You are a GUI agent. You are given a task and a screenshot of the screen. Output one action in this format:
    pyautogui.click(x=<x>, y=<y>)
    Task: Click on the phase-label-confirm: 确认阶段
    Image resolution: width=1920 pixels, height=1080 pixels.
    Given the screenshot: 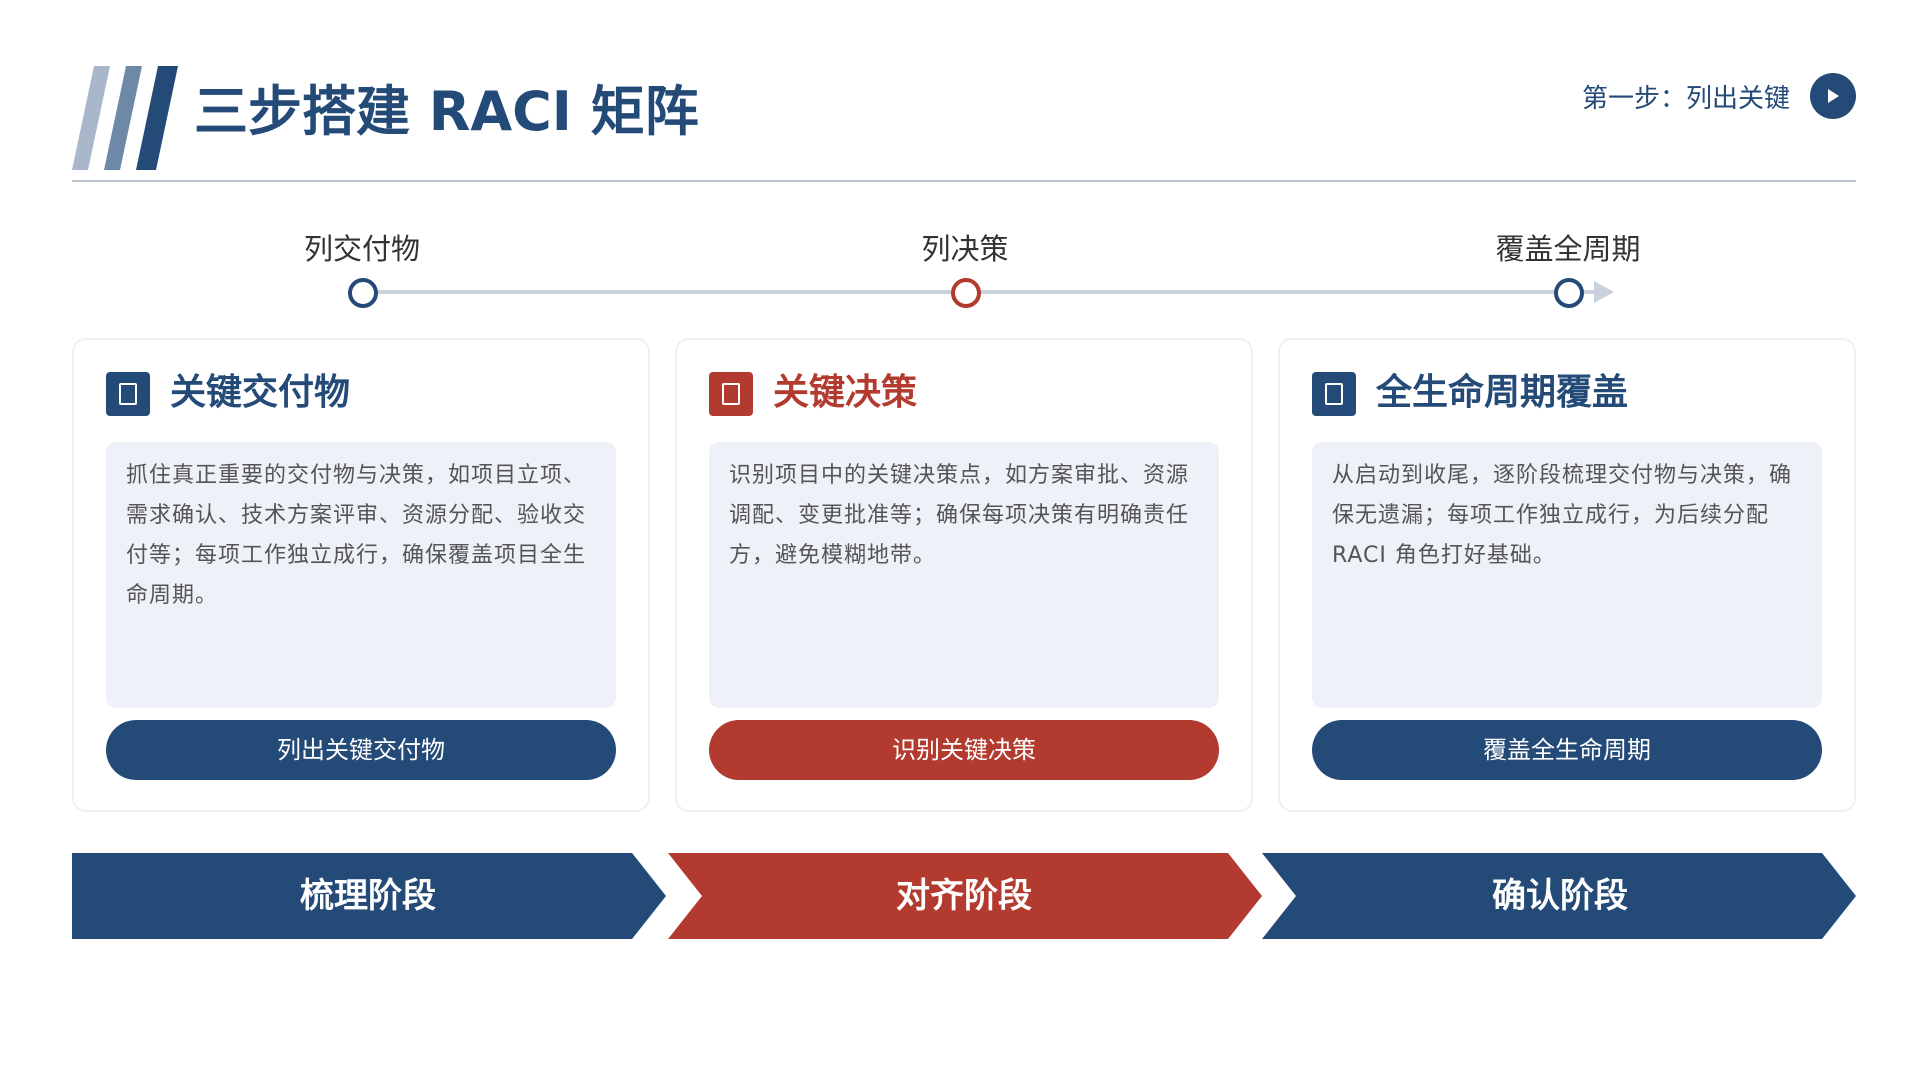 What is the action you would take?
    pyautogui.click(x=1560, y=896)
    